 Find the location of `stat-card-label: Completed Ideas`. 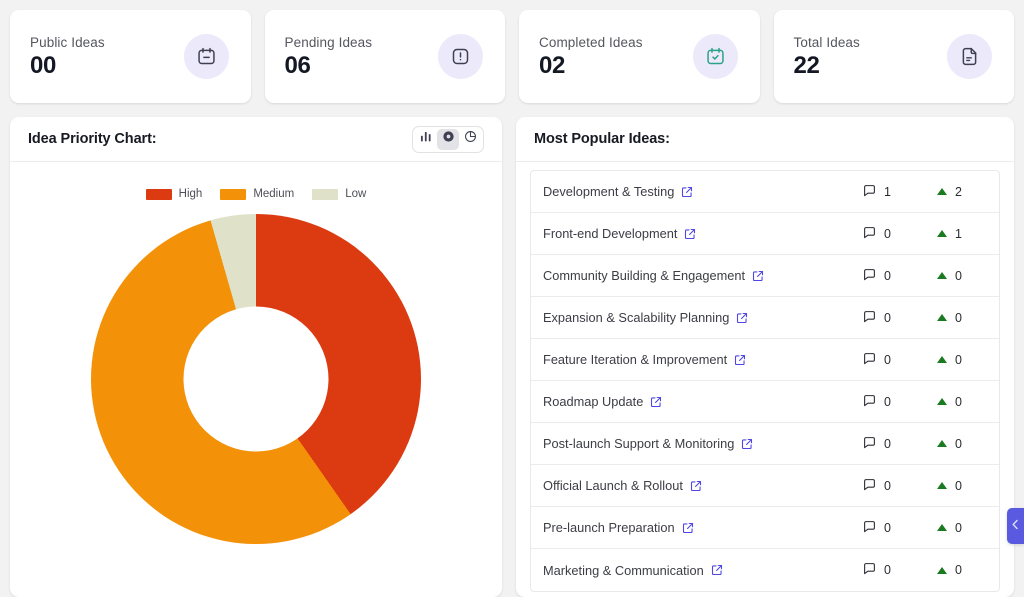

stat-card-label: Completed Ideas is located at coordinates (591, 42).